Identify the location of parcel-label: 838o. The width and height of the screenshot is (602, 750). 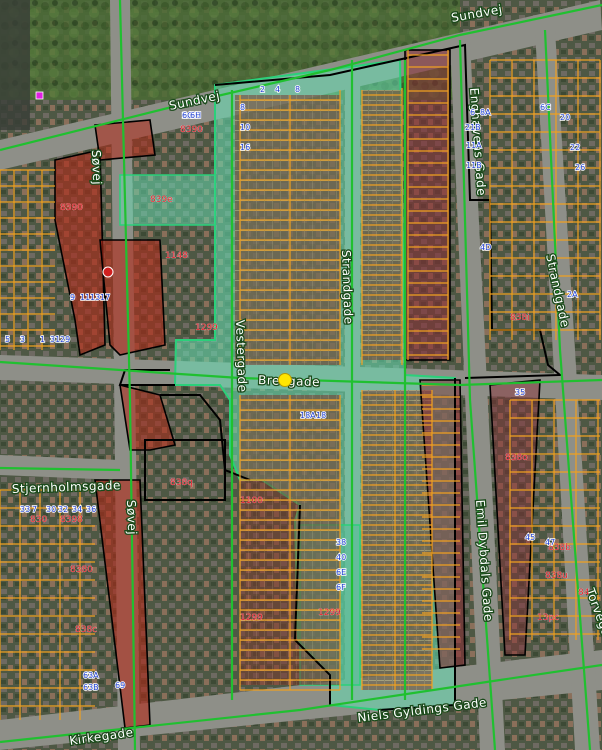
(516, 458).